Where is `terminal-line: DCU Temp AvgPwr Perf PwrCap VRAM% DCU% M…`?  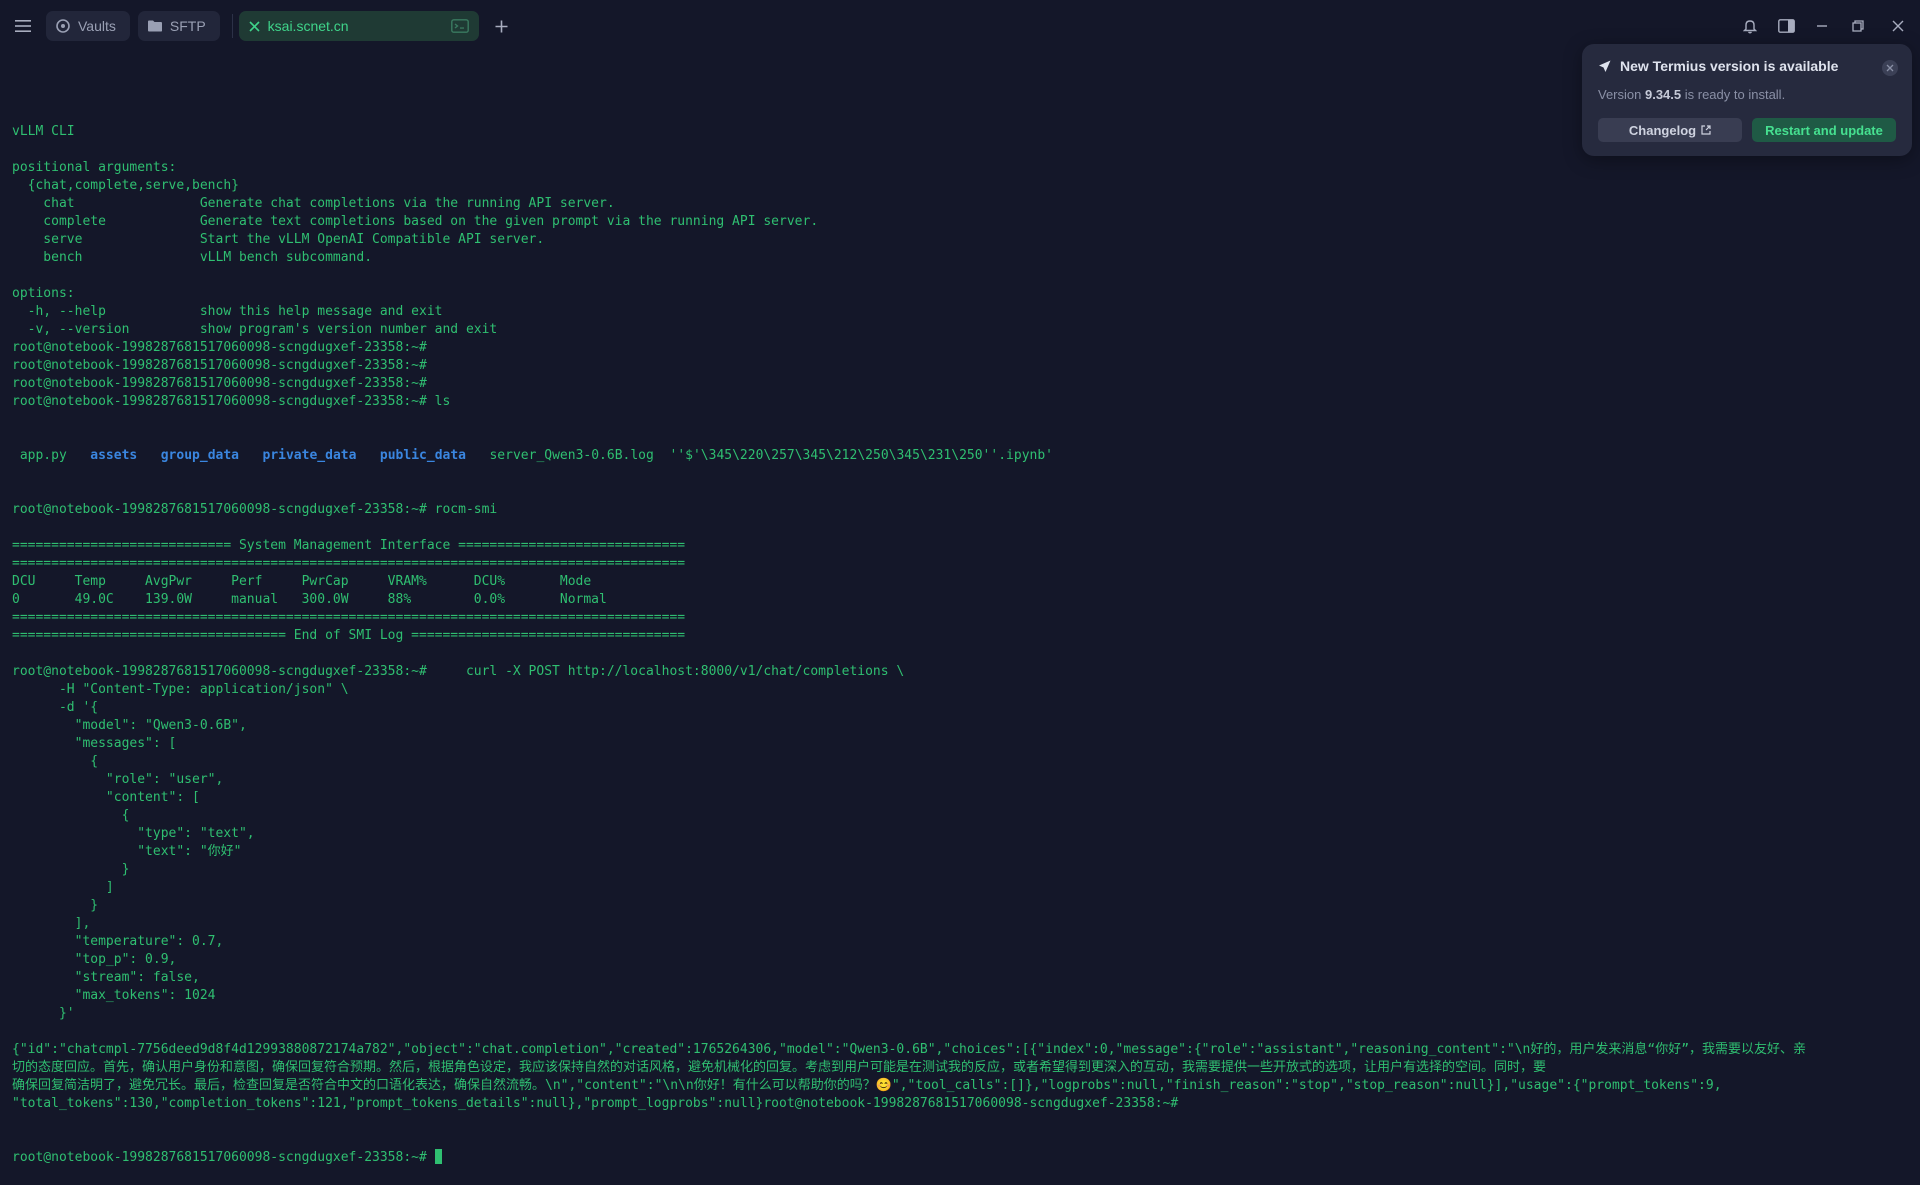 terminal-line: DCU Temp AvgPwr Perf PwrCap VRAM% DCU% M… is located at coordinates (302, 581).